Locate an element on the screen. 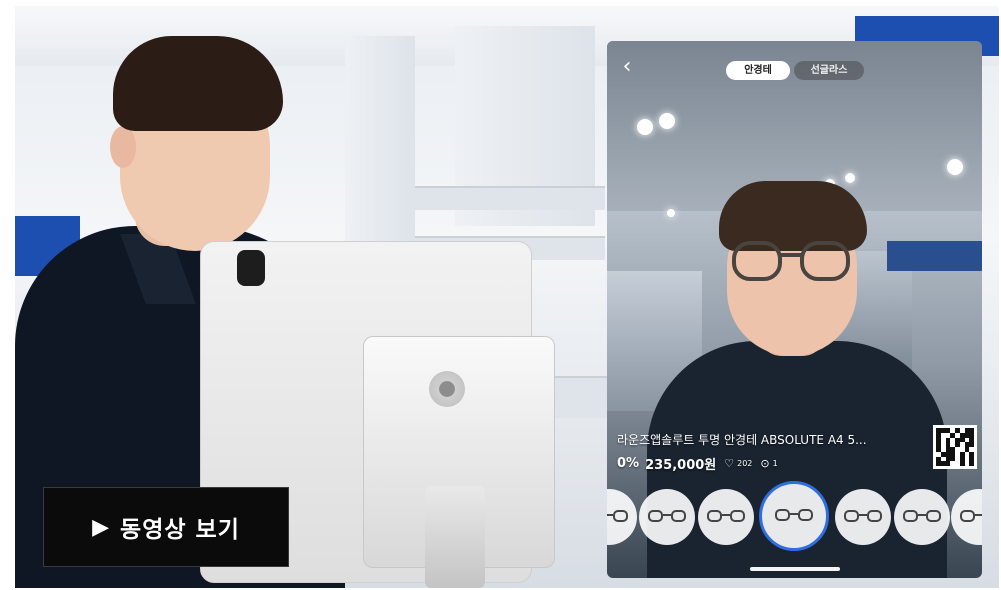  price-row: 0% 235,000원 ♡ 202 ⊙ 1 is located at coordinates (701, 463).